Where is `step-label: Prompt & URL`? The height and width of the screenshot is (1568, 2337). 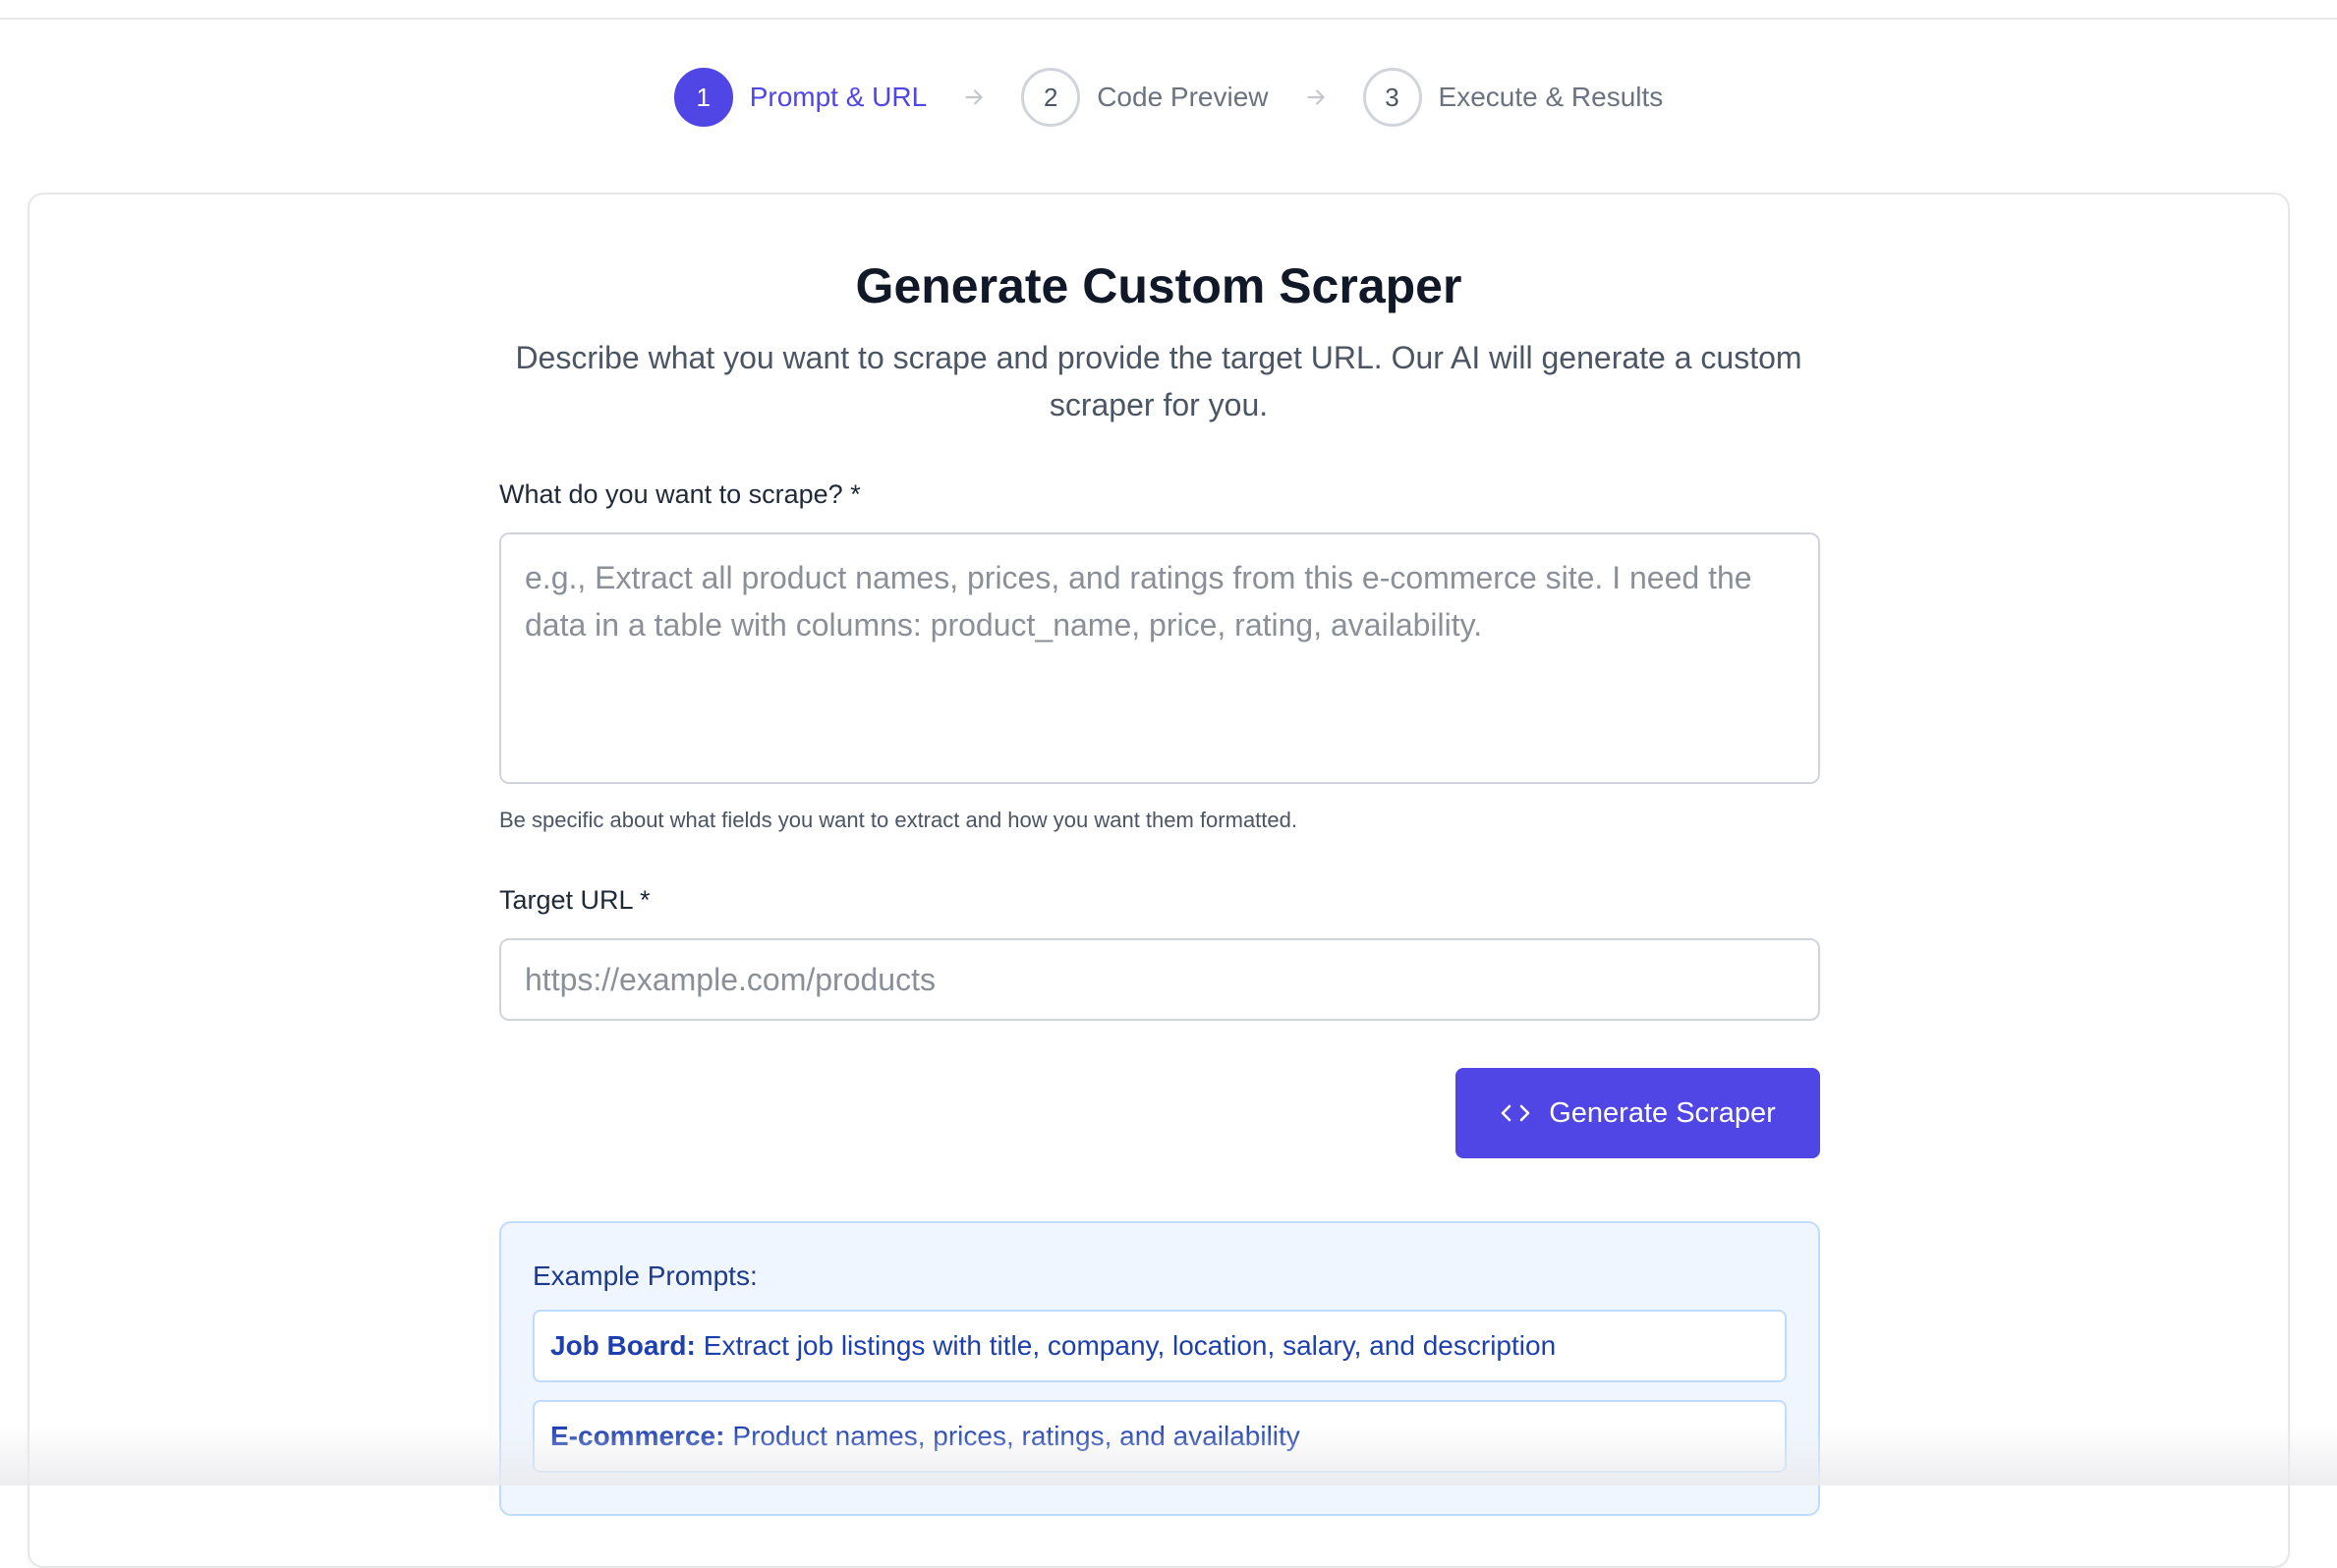
step-label: Prompt & URL is located at coordinates (838, 97).